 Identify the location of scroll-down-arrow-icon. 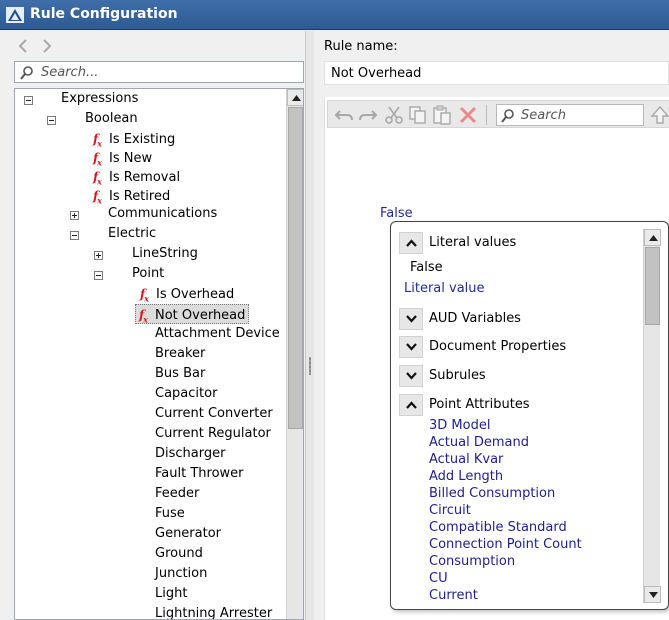
(653, 595).